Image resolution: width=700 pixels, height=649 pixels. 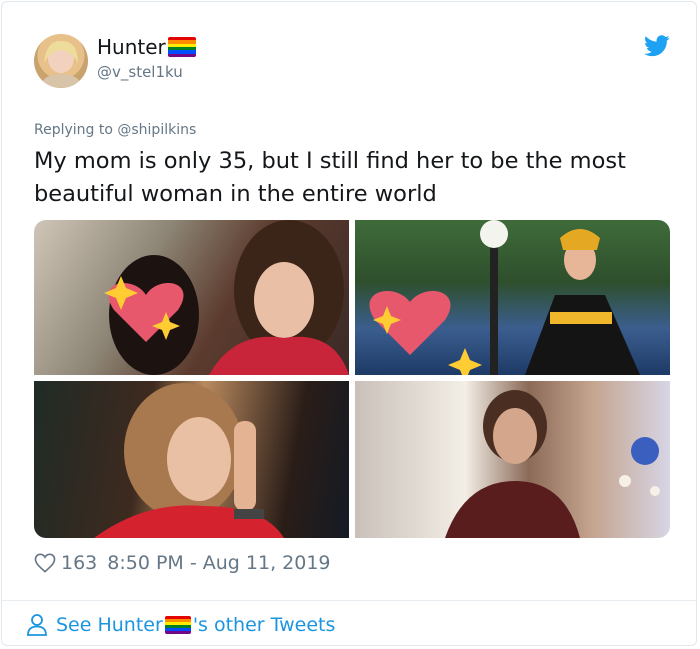 I want to click on user-handle: @v_stel1ku, so click(x=140, y=72).